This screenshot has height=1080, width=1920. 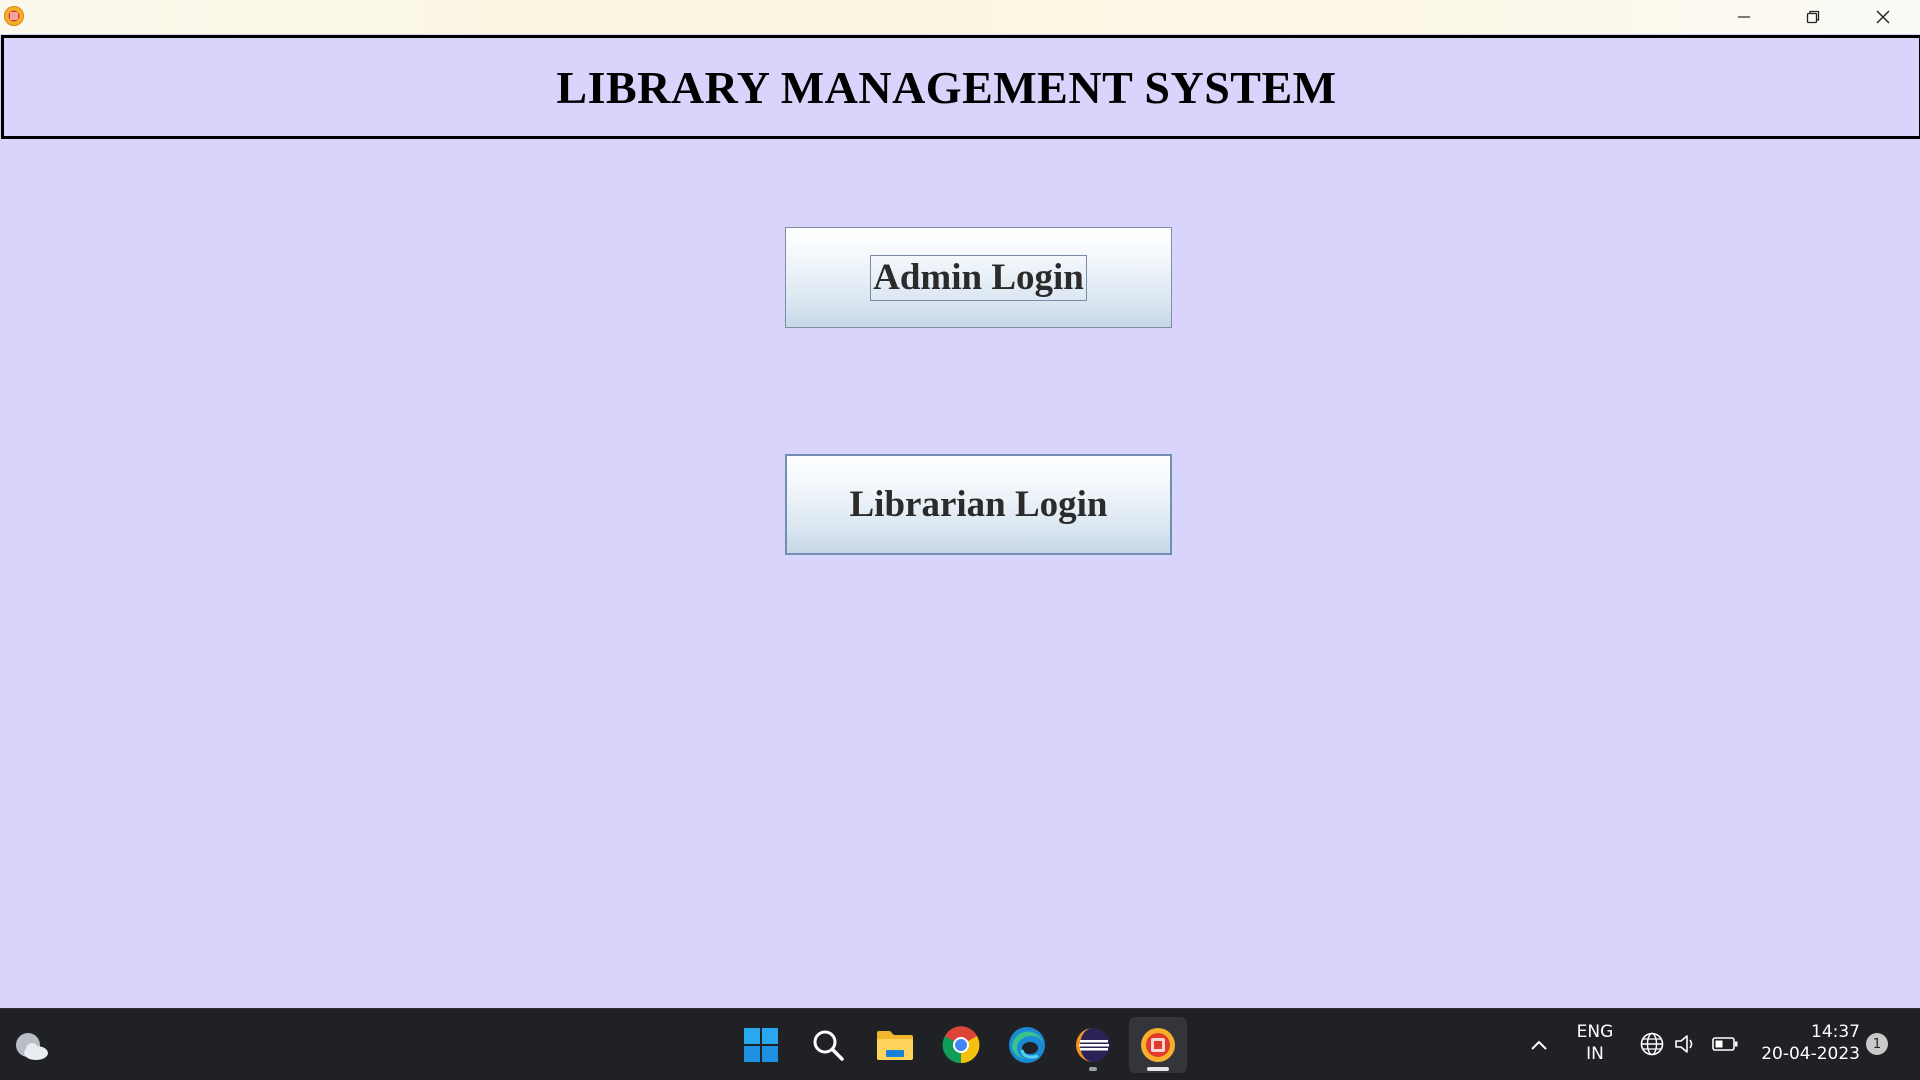 What do you see at coordinates (1158, 1069) in the screenshot?
I see `active-indicator` at bounding box center [1158, 1069].